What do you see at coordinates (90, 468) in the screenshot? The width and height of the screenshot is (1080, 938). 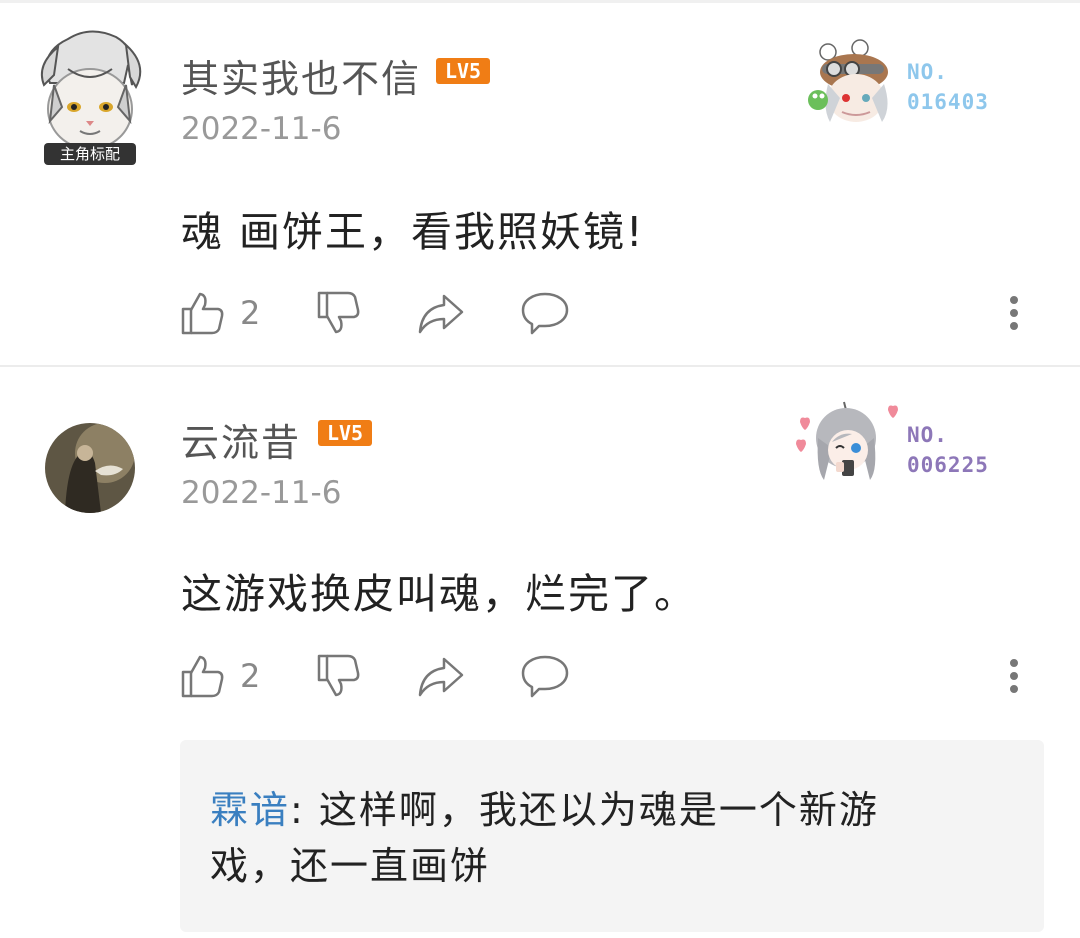 I see `avatar` at bounding box center [90, 468].